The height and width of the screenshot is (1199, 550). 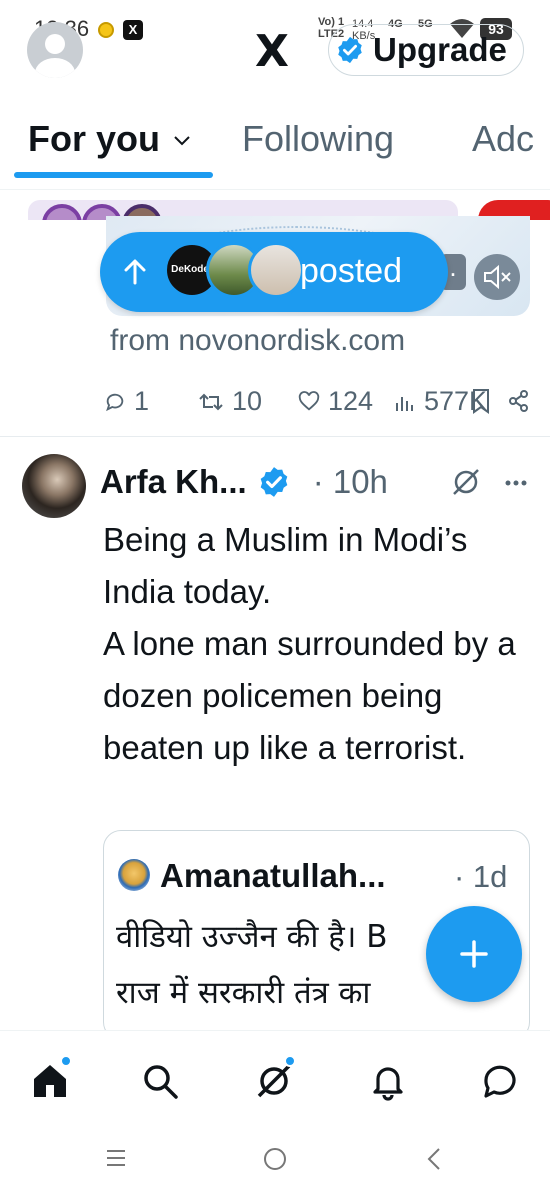 What do you see at coordinates (350, 481) in the screenshot?
I see `tweet-timestamp: · 10h` at bounding box center [350, 481].